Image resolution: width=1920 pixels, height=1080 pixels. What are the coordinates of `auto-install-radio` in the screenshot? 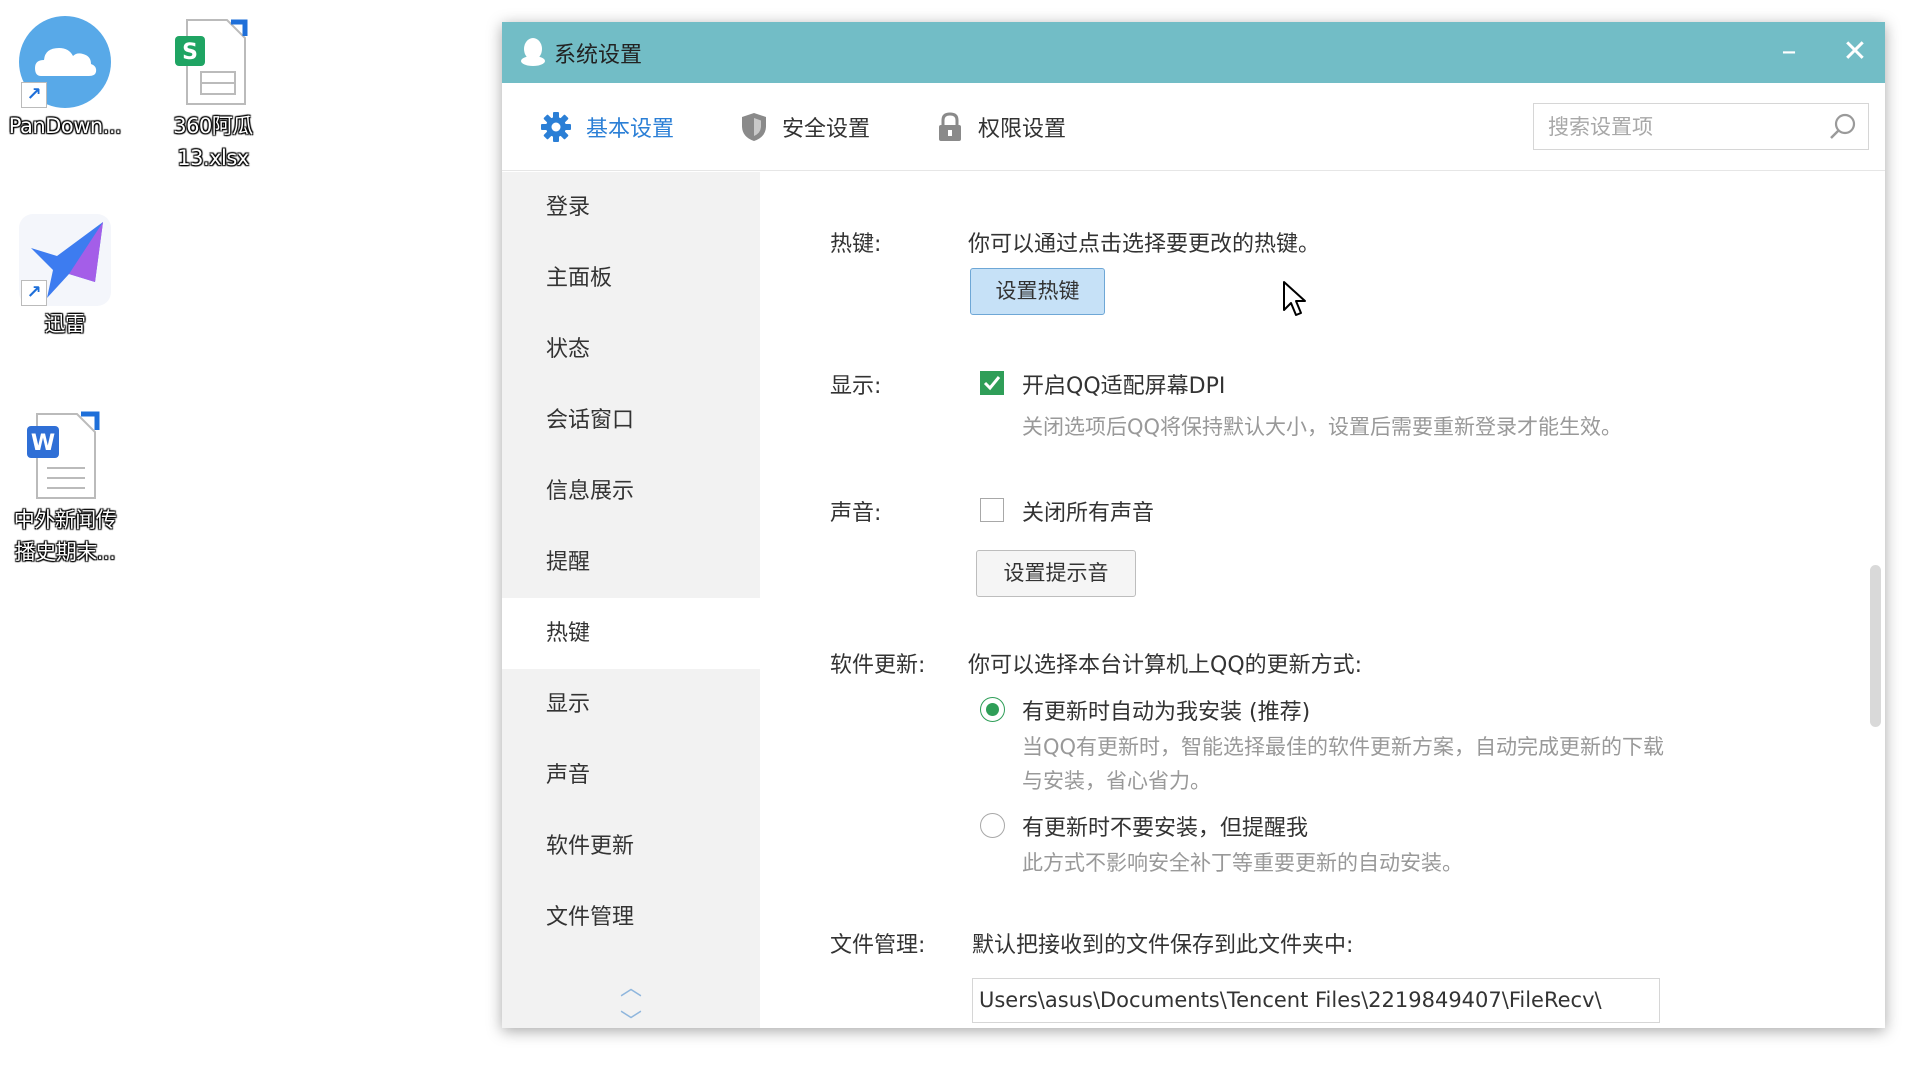 It's located at (992, 709).